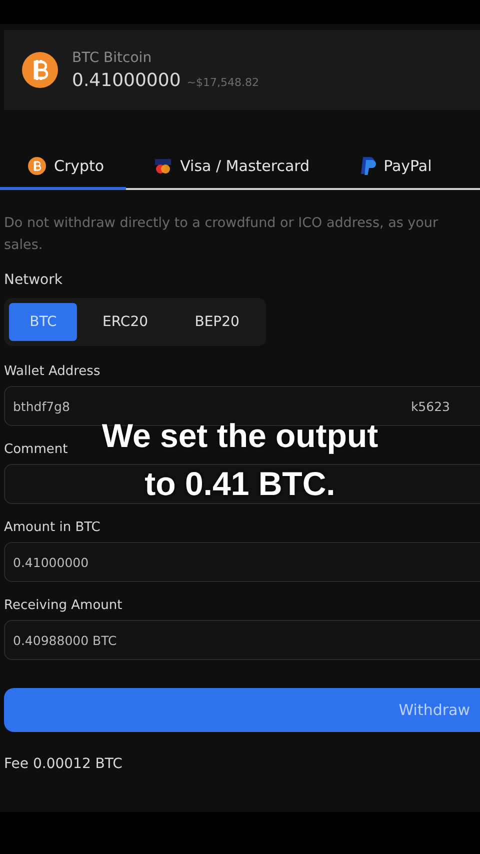  Describe the element at coordinates (222, 234) in the screenshot. I see `warning-text: Do not withdraw directly to a crowdfund or ICO address, as your sales.` at that location.